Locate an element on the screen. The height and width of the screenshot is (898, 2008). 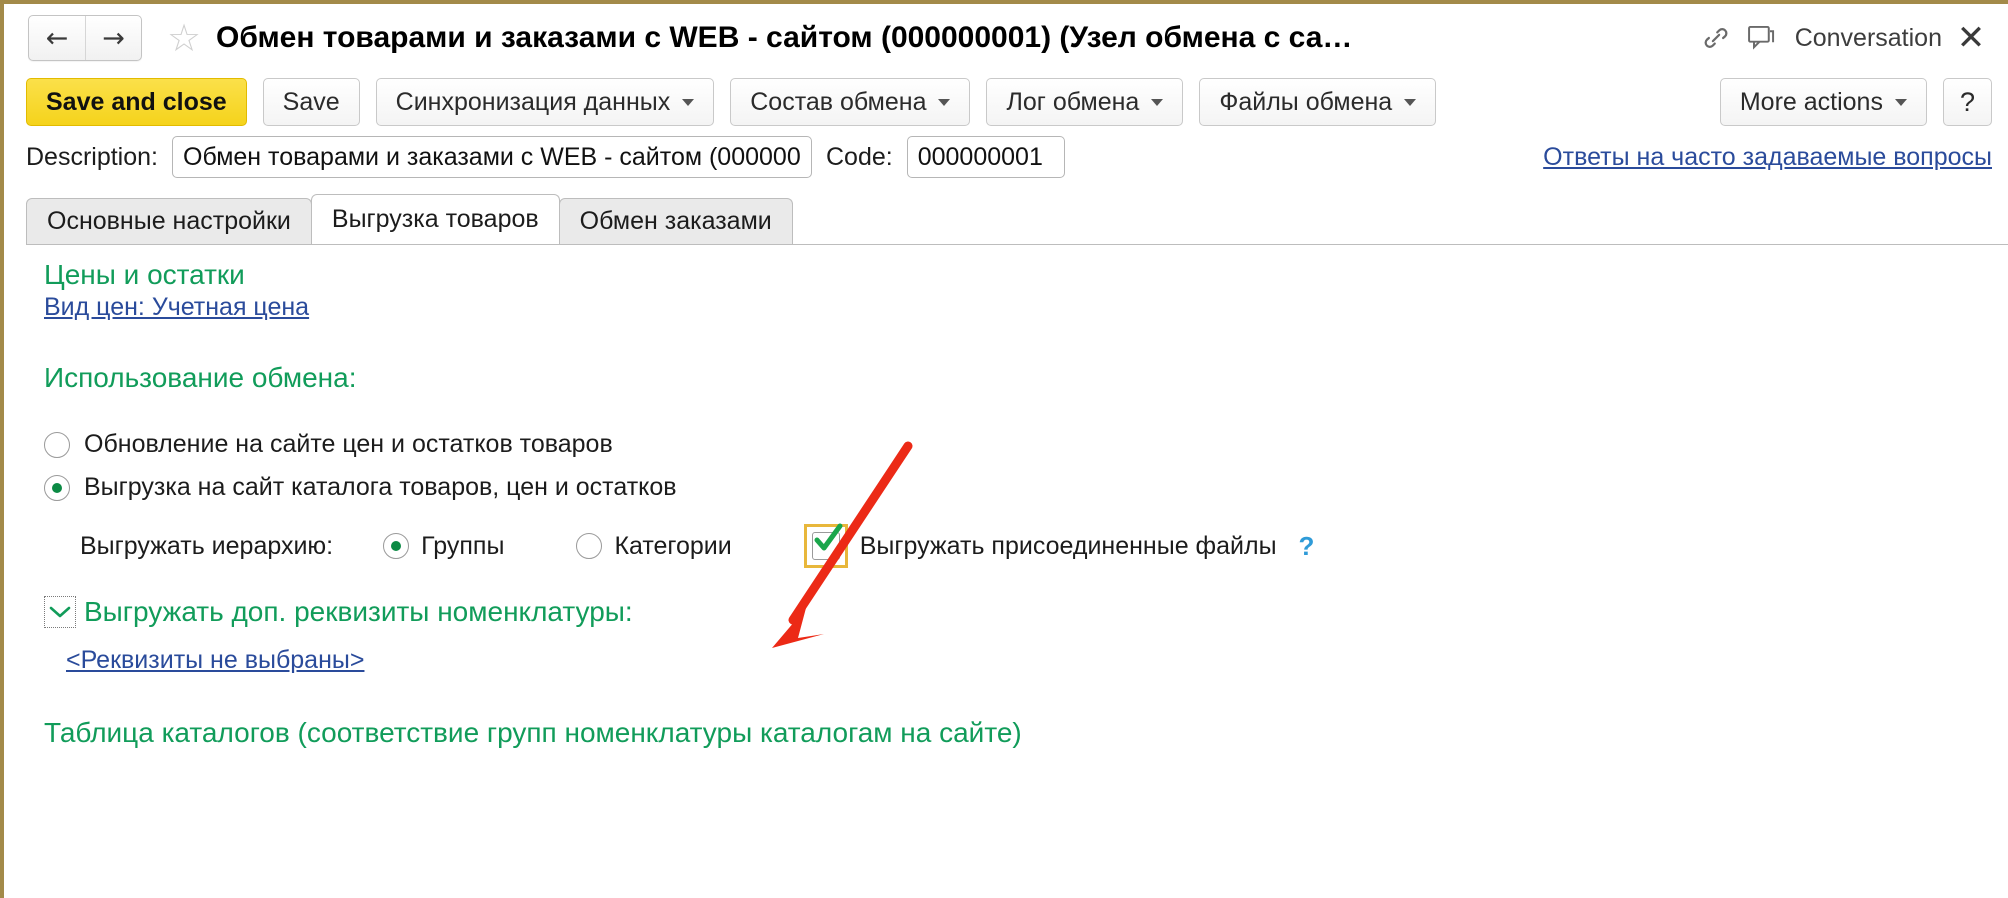
extra-props-link: <Реквизиты не выбраны> is located at coordinates (215, 660).